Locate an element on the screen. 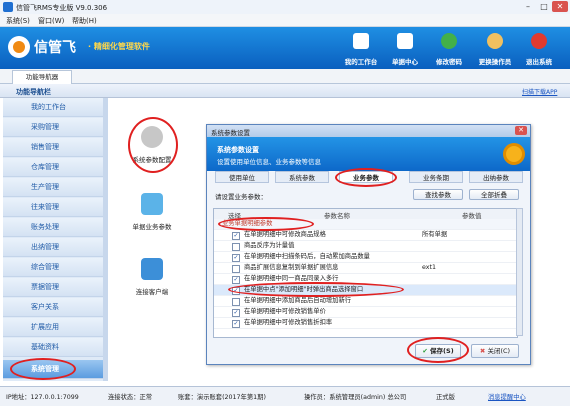  workbench-button: 我的工作台 is located at coordinates (361, 49).